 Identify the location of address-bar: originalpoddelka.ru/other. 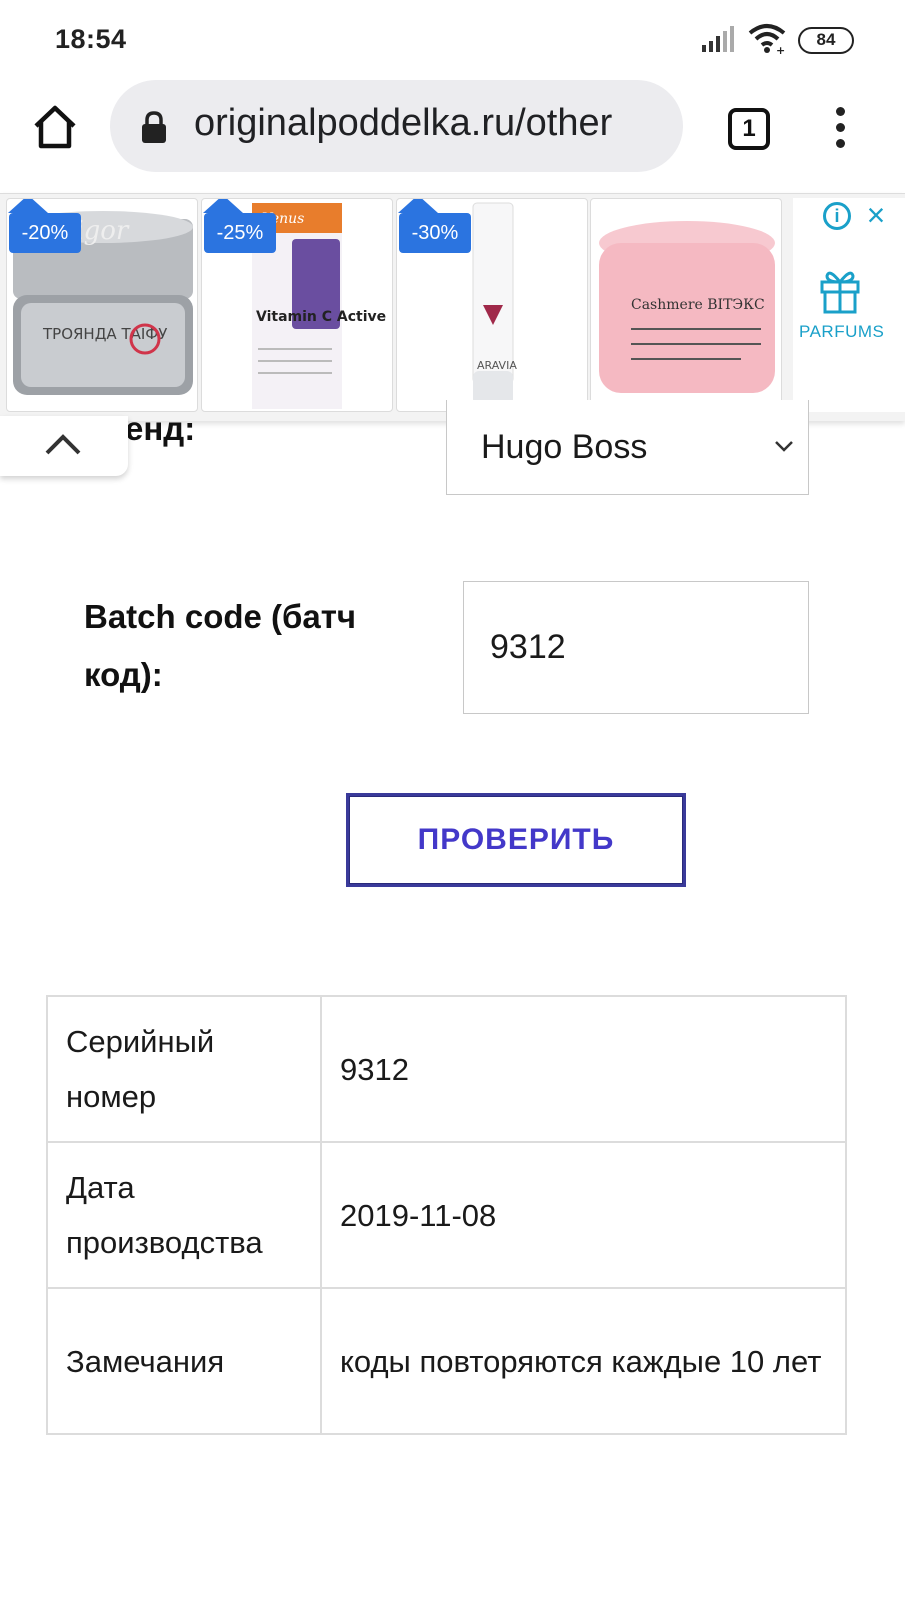
(396, 126).